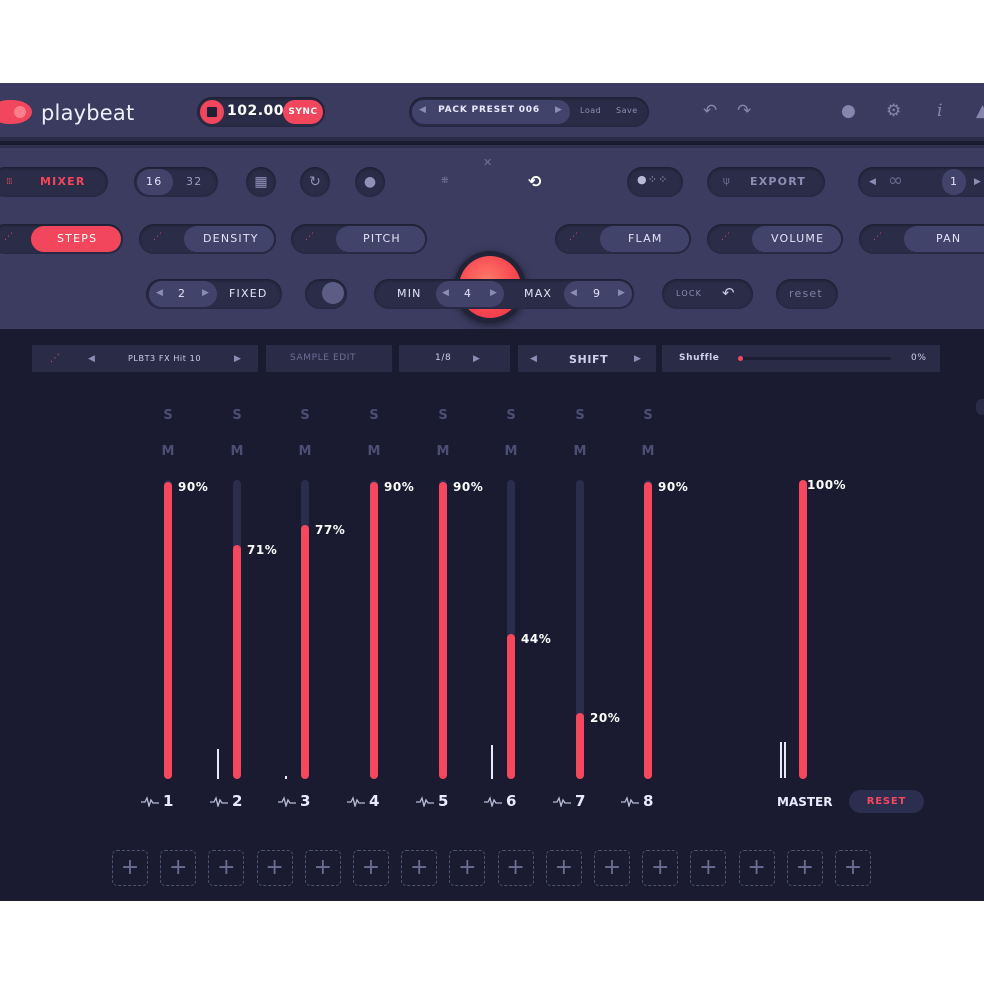 The width and height of the screenshot is (984, 985). Describe the element at coordinates (157, 237) in the screenshot. I see `density-dots-icon: ⋰` at that location.